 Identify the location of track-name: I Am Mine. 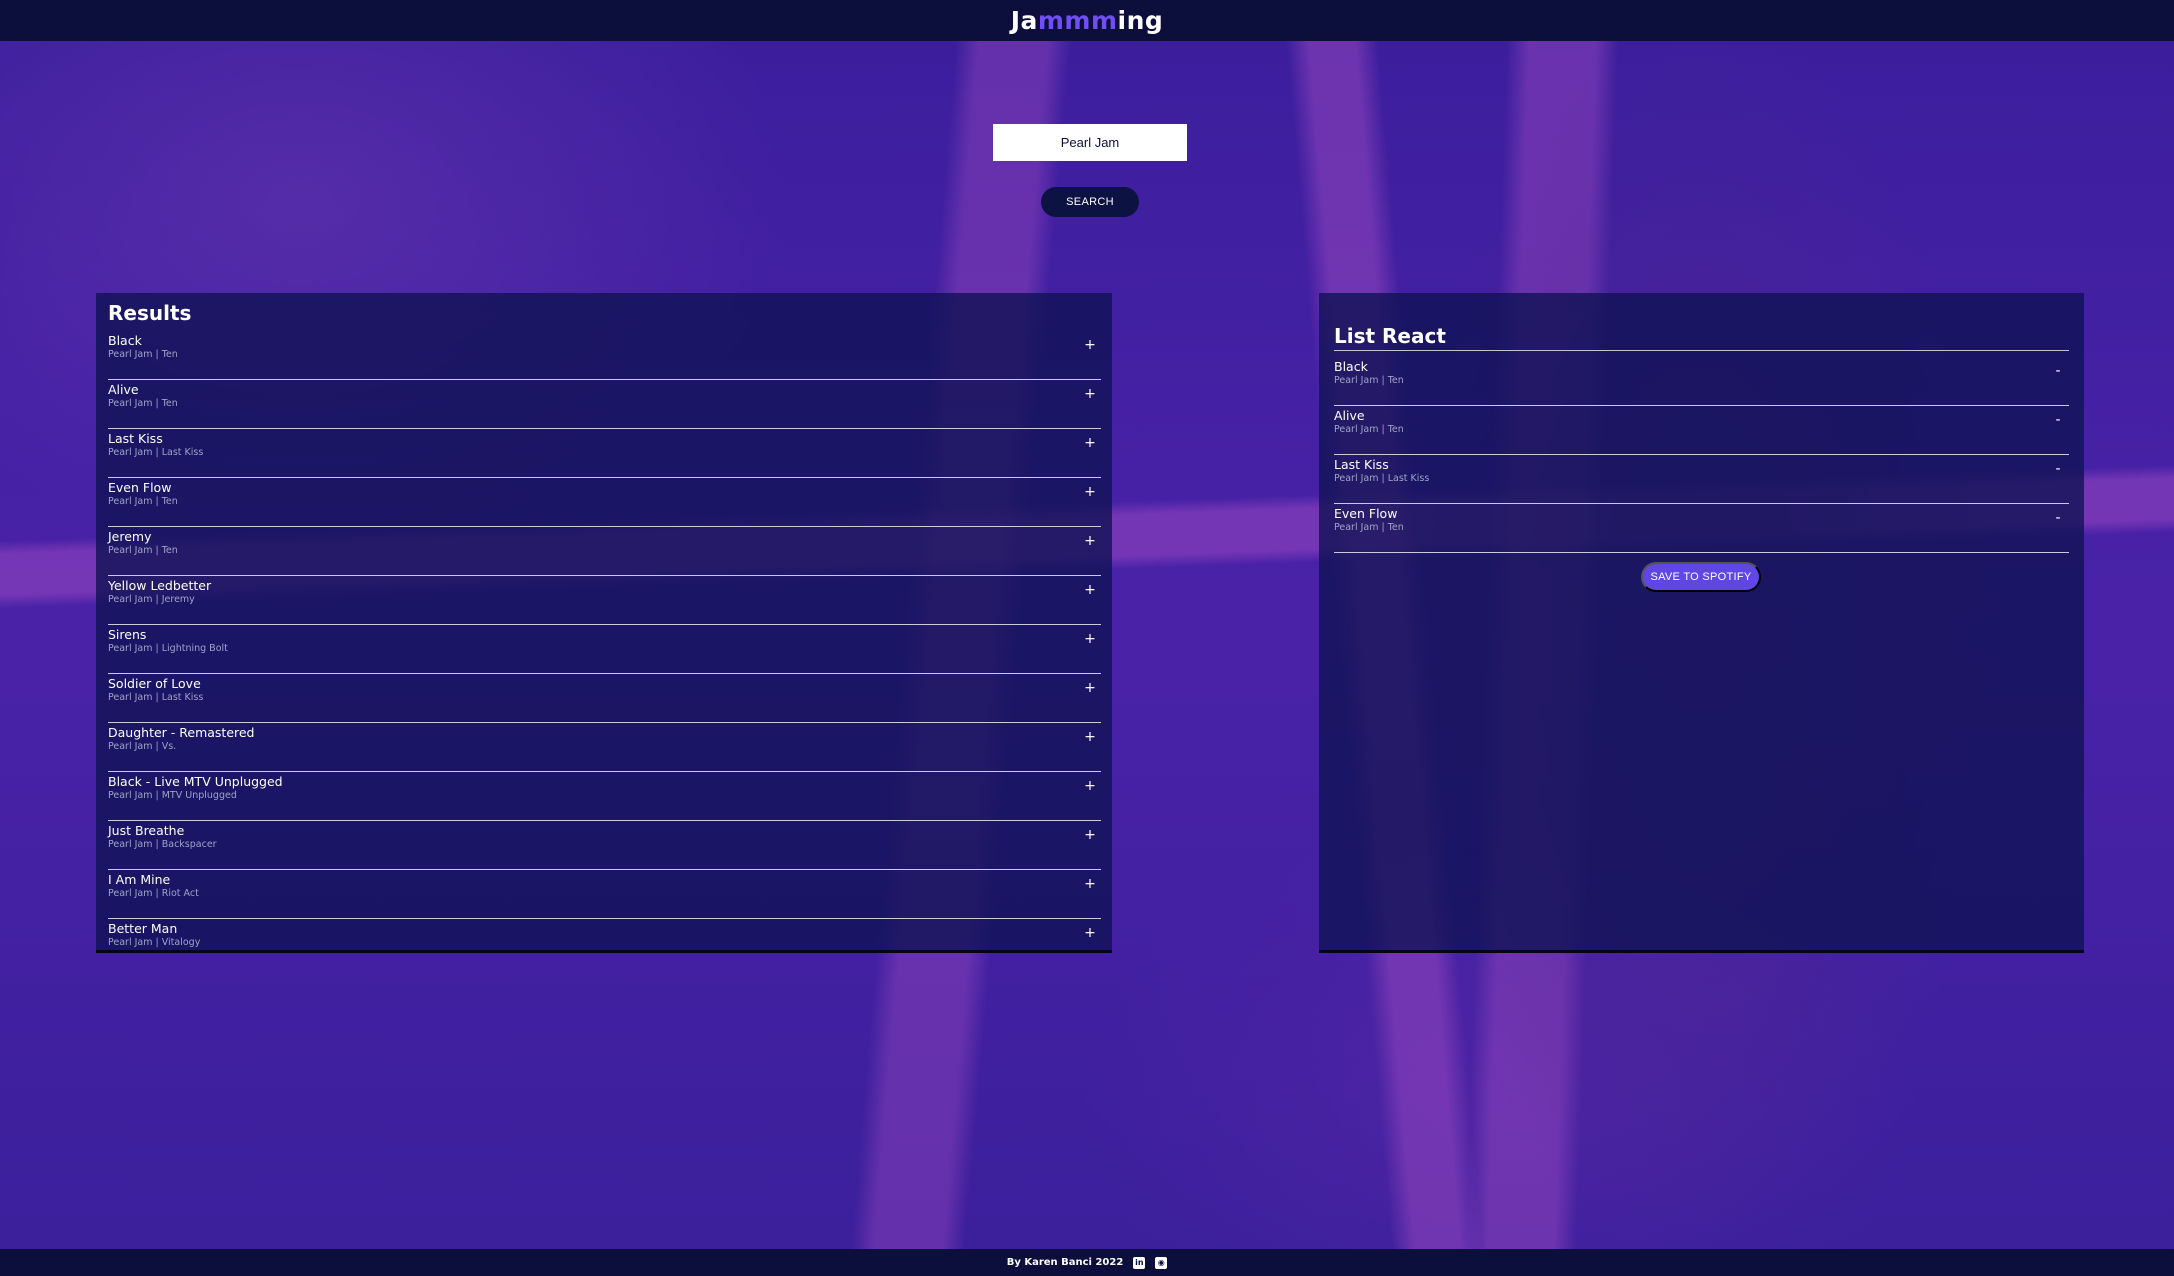
(139, 879).